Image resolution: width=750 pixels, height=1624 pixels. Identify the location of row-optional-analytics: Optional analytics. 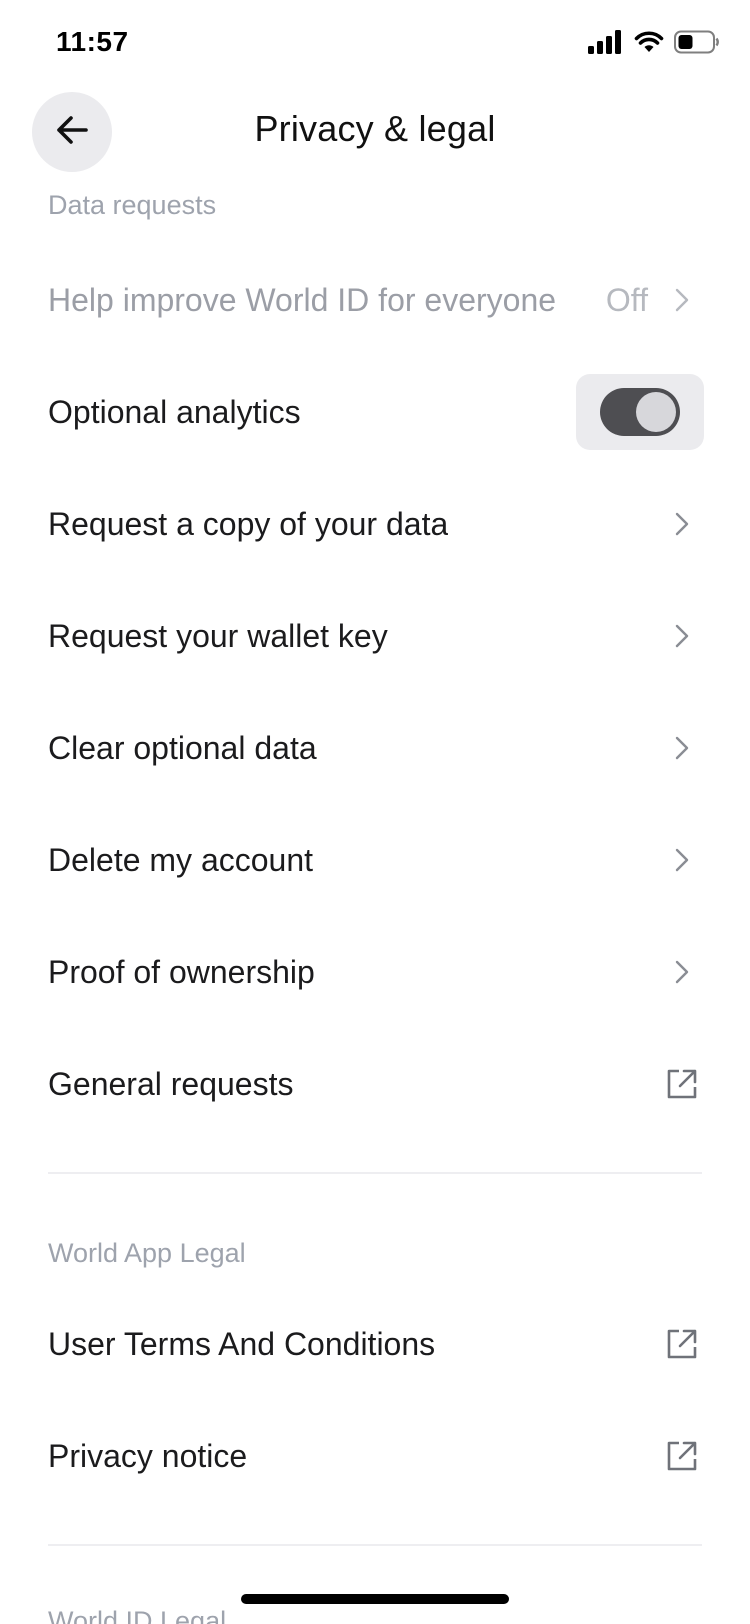
(376, 412).